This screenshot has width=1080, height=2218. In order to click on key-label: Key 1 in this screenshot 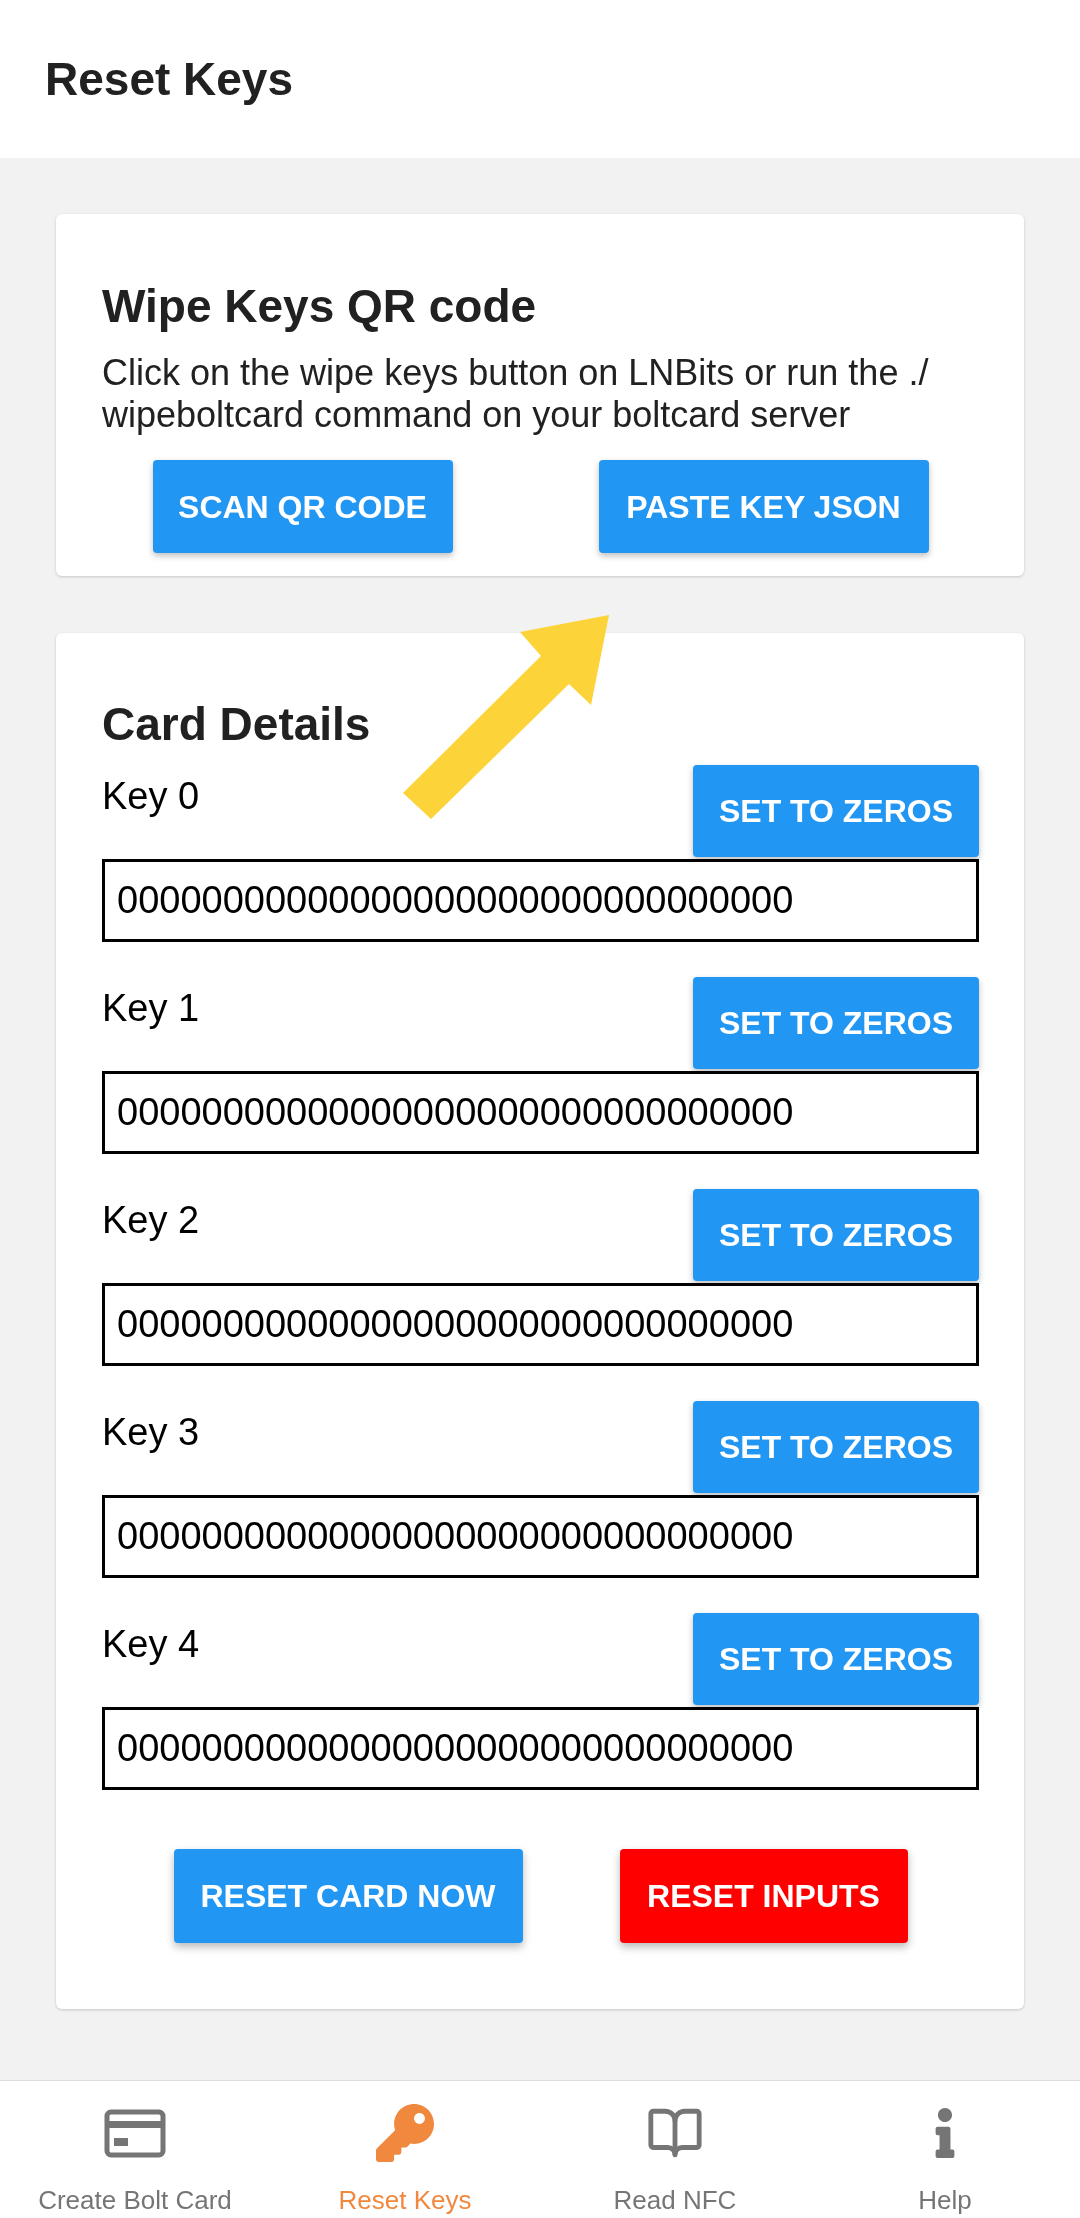, I will do `click(151, 1008)`.